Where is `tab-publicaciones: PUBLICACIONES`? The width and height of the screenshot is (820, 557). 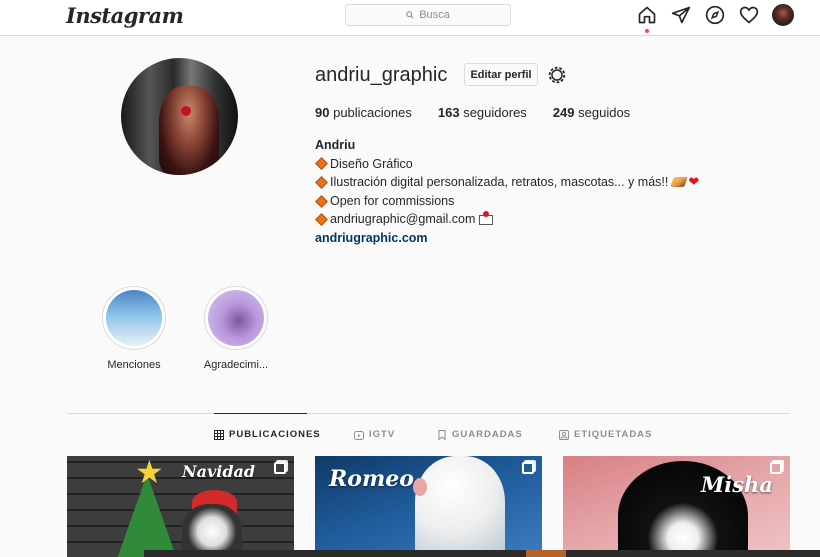 tab-publicaciones: PUBLICACIONES is located at coordinates (267, 434).